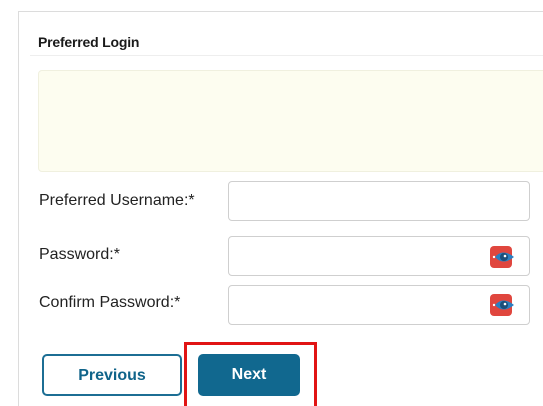 The width and height of the screenshot is (543, 406). What do you see at coordinates (112, 375) in the screenshot?
I see `previous-button: Previous` at bounding box center [112, 375].